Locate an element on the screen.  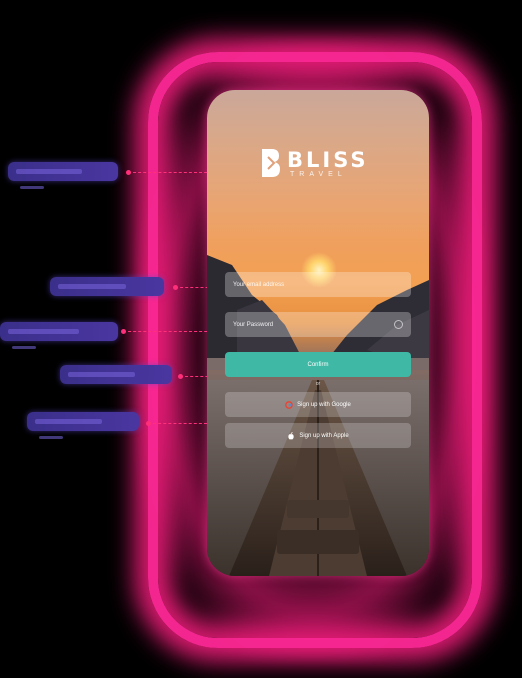
callout-email is located at coordinates (107, 286).